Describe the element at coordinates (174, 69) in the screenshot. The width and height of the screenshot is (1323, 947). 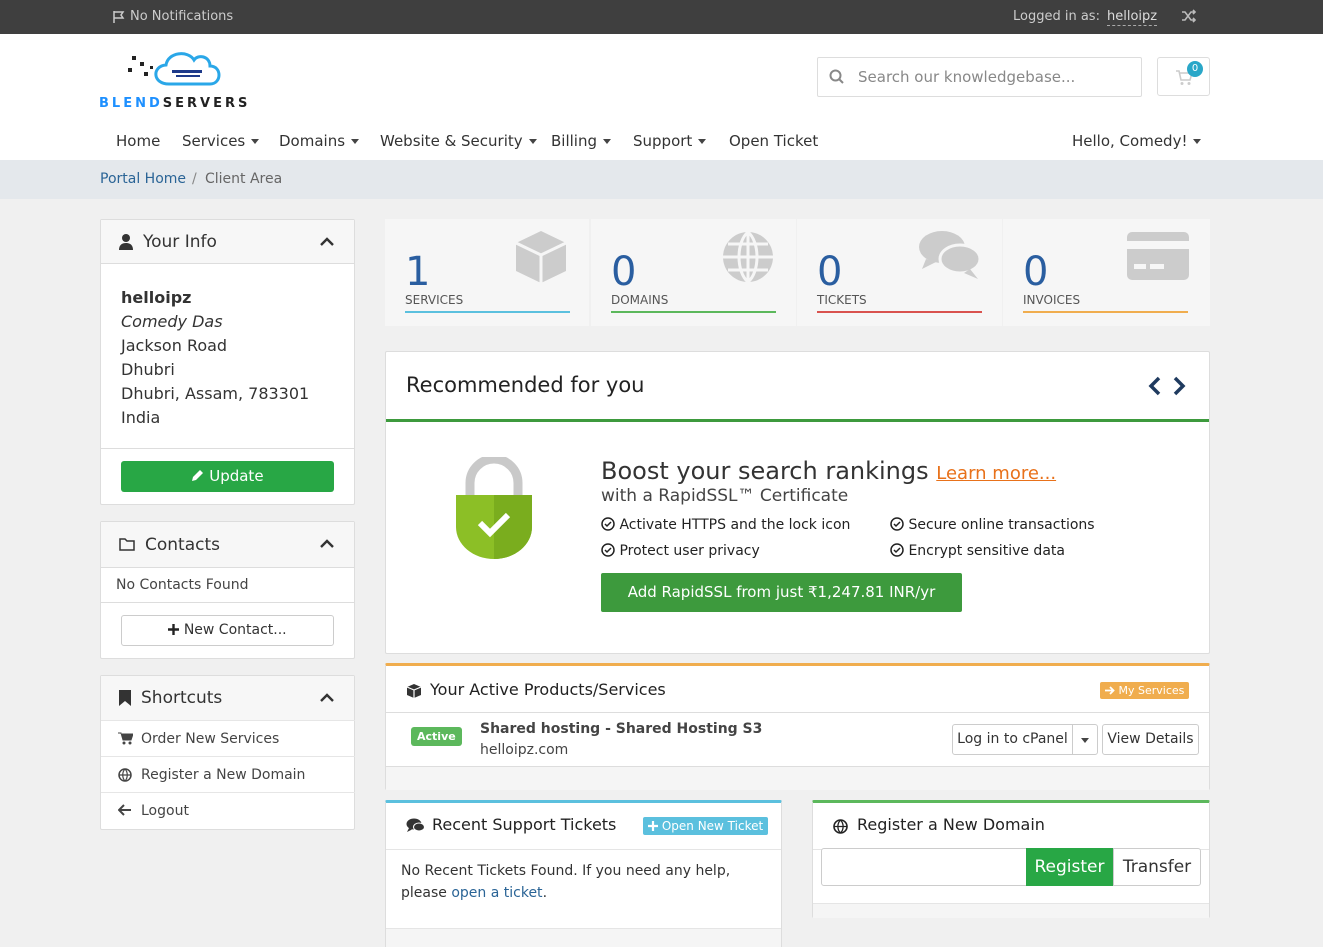
I see `cloud-logo-icon` at that location.